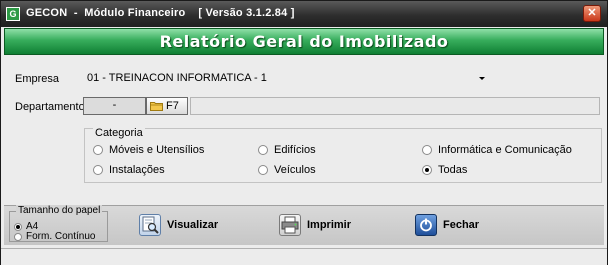 Image resolution: width=608 pixels, height=265 pixels. What do you see at coordinates (482, 78) in the screenshot?
I see `chevron-down-icon` at bounding box center [482, 78].